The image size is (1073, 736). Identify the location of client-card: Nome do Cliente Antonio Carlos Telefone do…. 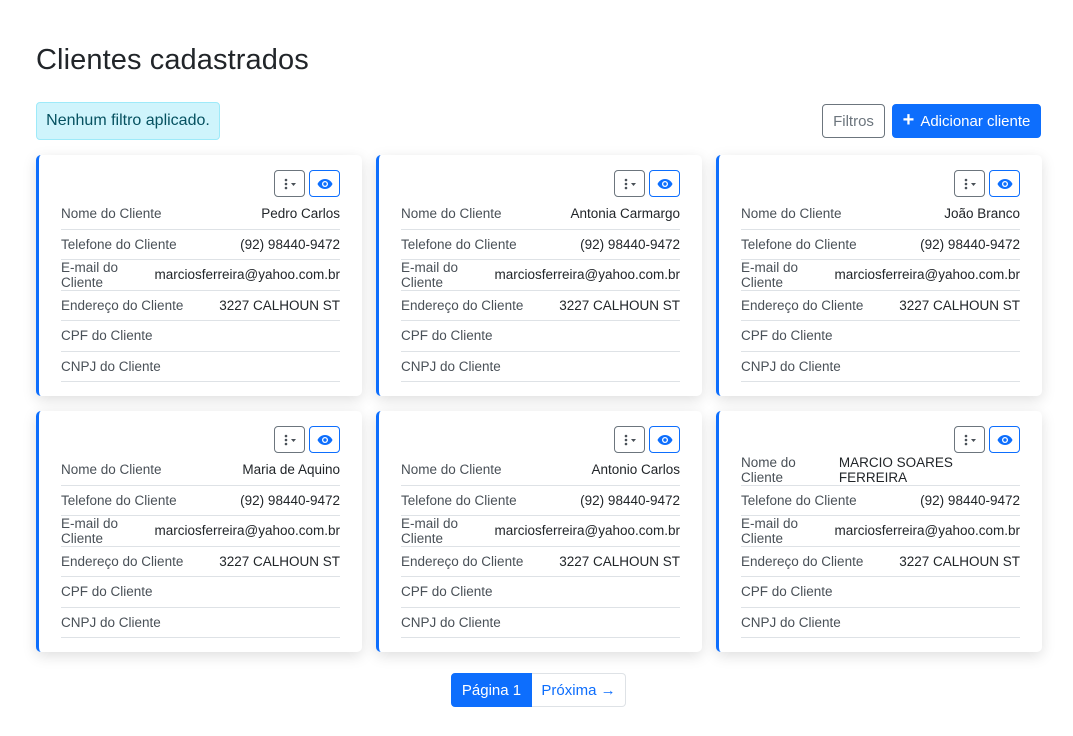
(539, 531).